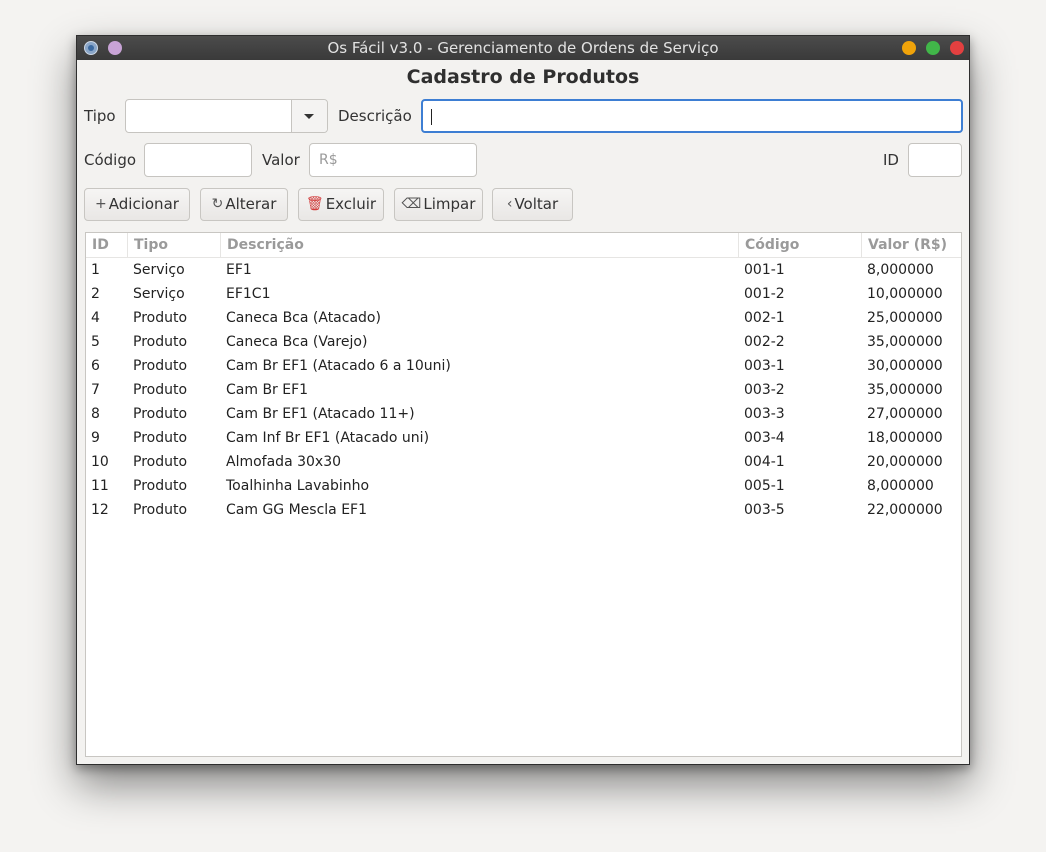 This screenshot has height=852, width=1046. Describe the element at coordinates (905, 414) in the screenshot. I see `cell-valor: 27,000000` at that location.